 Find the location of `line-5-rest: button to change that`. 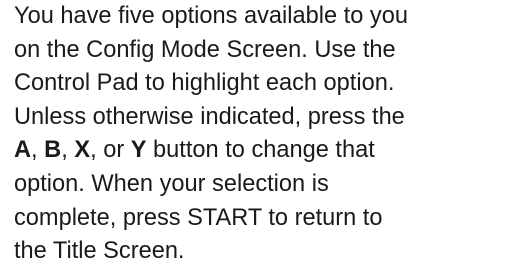

line-5-rest: button to change that is located at coordinates (260, 150).